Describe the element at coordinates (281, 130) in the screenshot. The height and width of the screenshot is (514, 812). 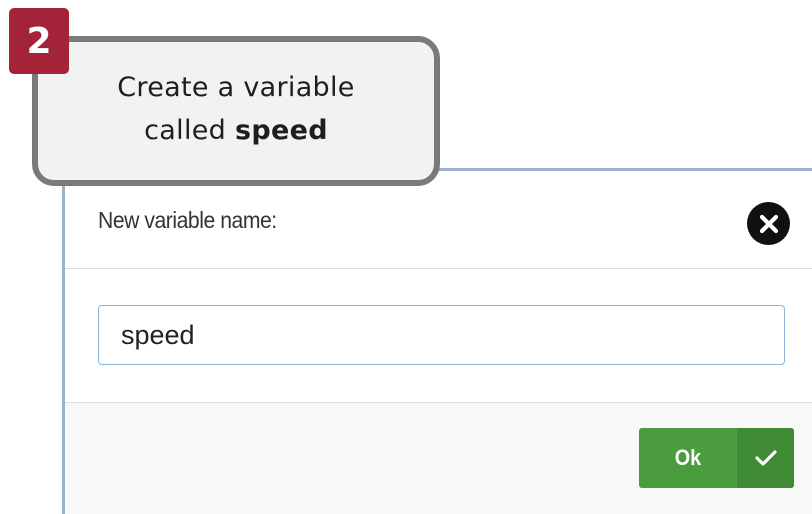
I see `callout-emphasis: speed` at that location.